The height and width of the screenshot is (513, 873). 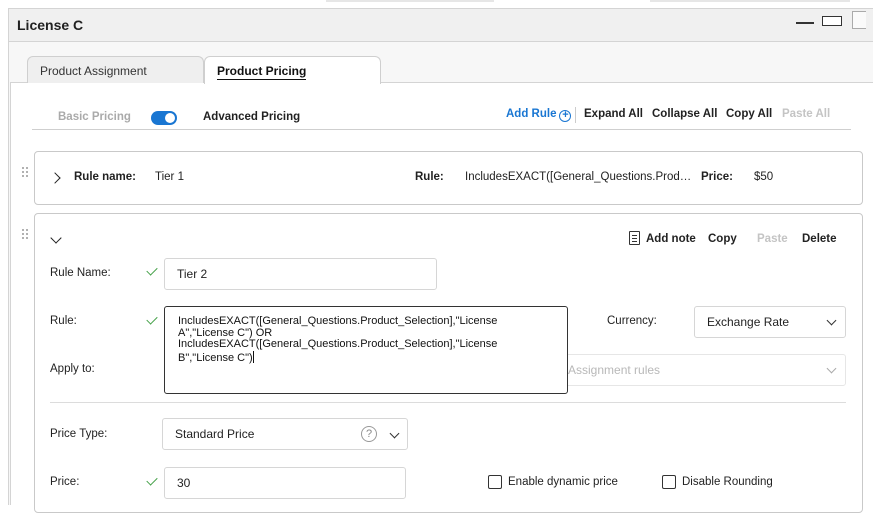 What do you see at coordinates (300, 274) in the screenshot?
I see `rule-name-input: Tier 2` at bounding box center [300, 274].